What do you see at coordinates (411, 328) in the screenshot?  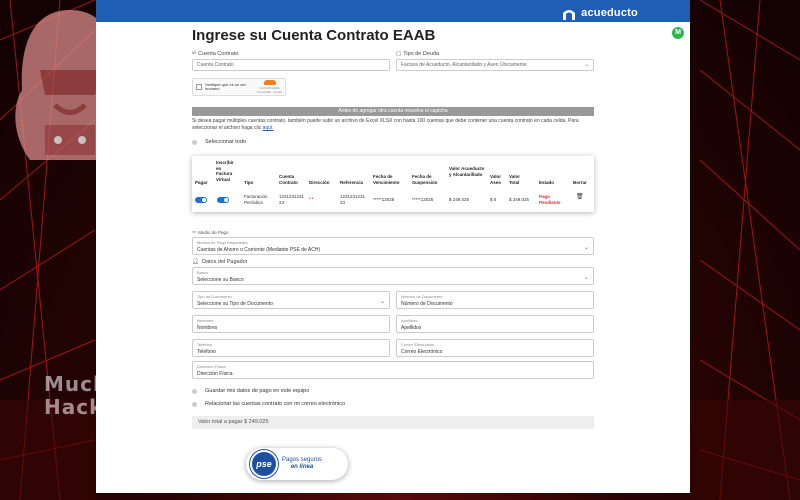 I see `surnames-value: Apellidos` at bounding box center [411, 328].